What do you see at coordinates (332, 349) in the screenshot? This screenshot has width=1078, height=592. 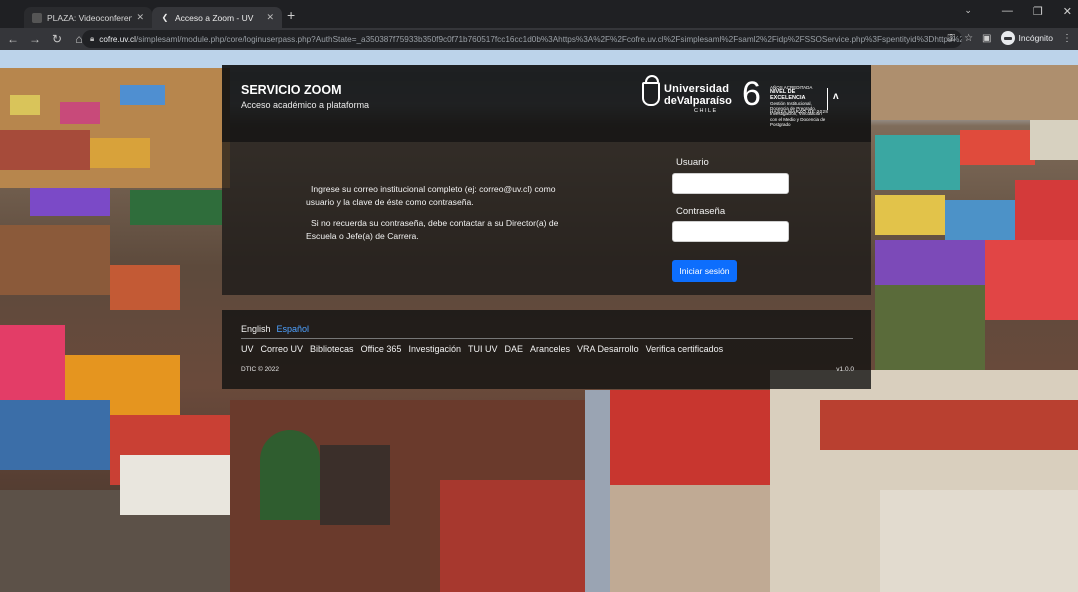 I see `footer-link-bibliotecas: Bibliotecas` at bounding box center [332, 349].